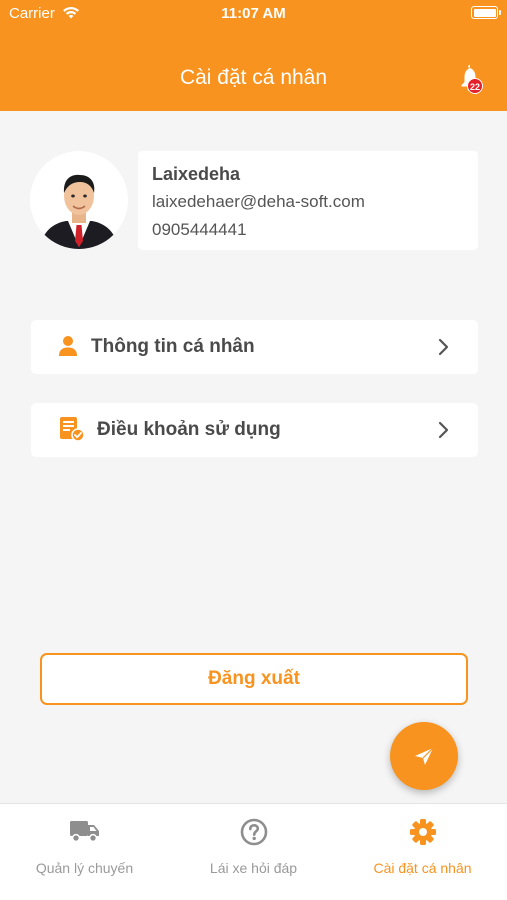 The width and height of the screenshot is (507, 900). Describe the element at coordinates (79, 211) in the screenshot. I see `avatar-illustration` at that location.